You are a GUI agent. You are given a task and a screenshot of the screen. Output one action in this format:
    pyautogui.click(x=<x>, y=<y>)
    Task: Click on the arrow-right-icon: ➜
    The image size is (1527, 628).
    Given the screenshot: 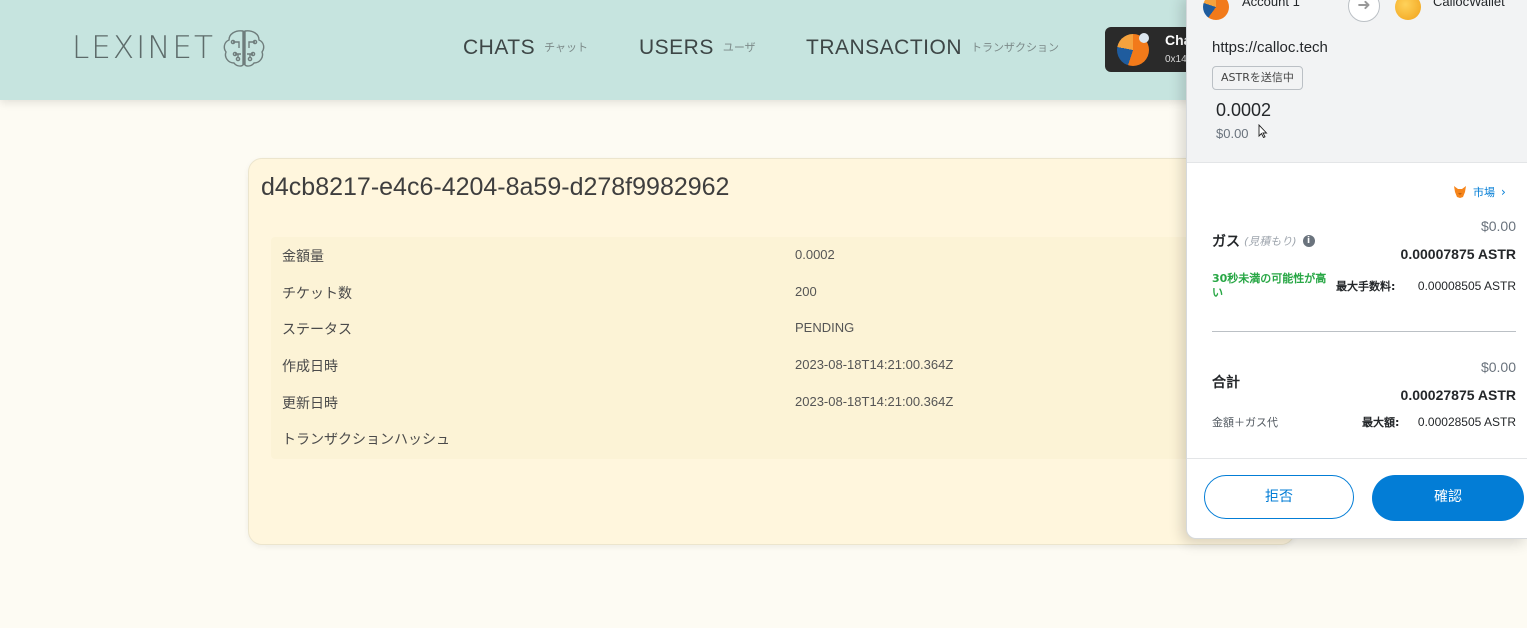 What is the action you would take?
    pyautogui.click(x=1364, y=11)
    